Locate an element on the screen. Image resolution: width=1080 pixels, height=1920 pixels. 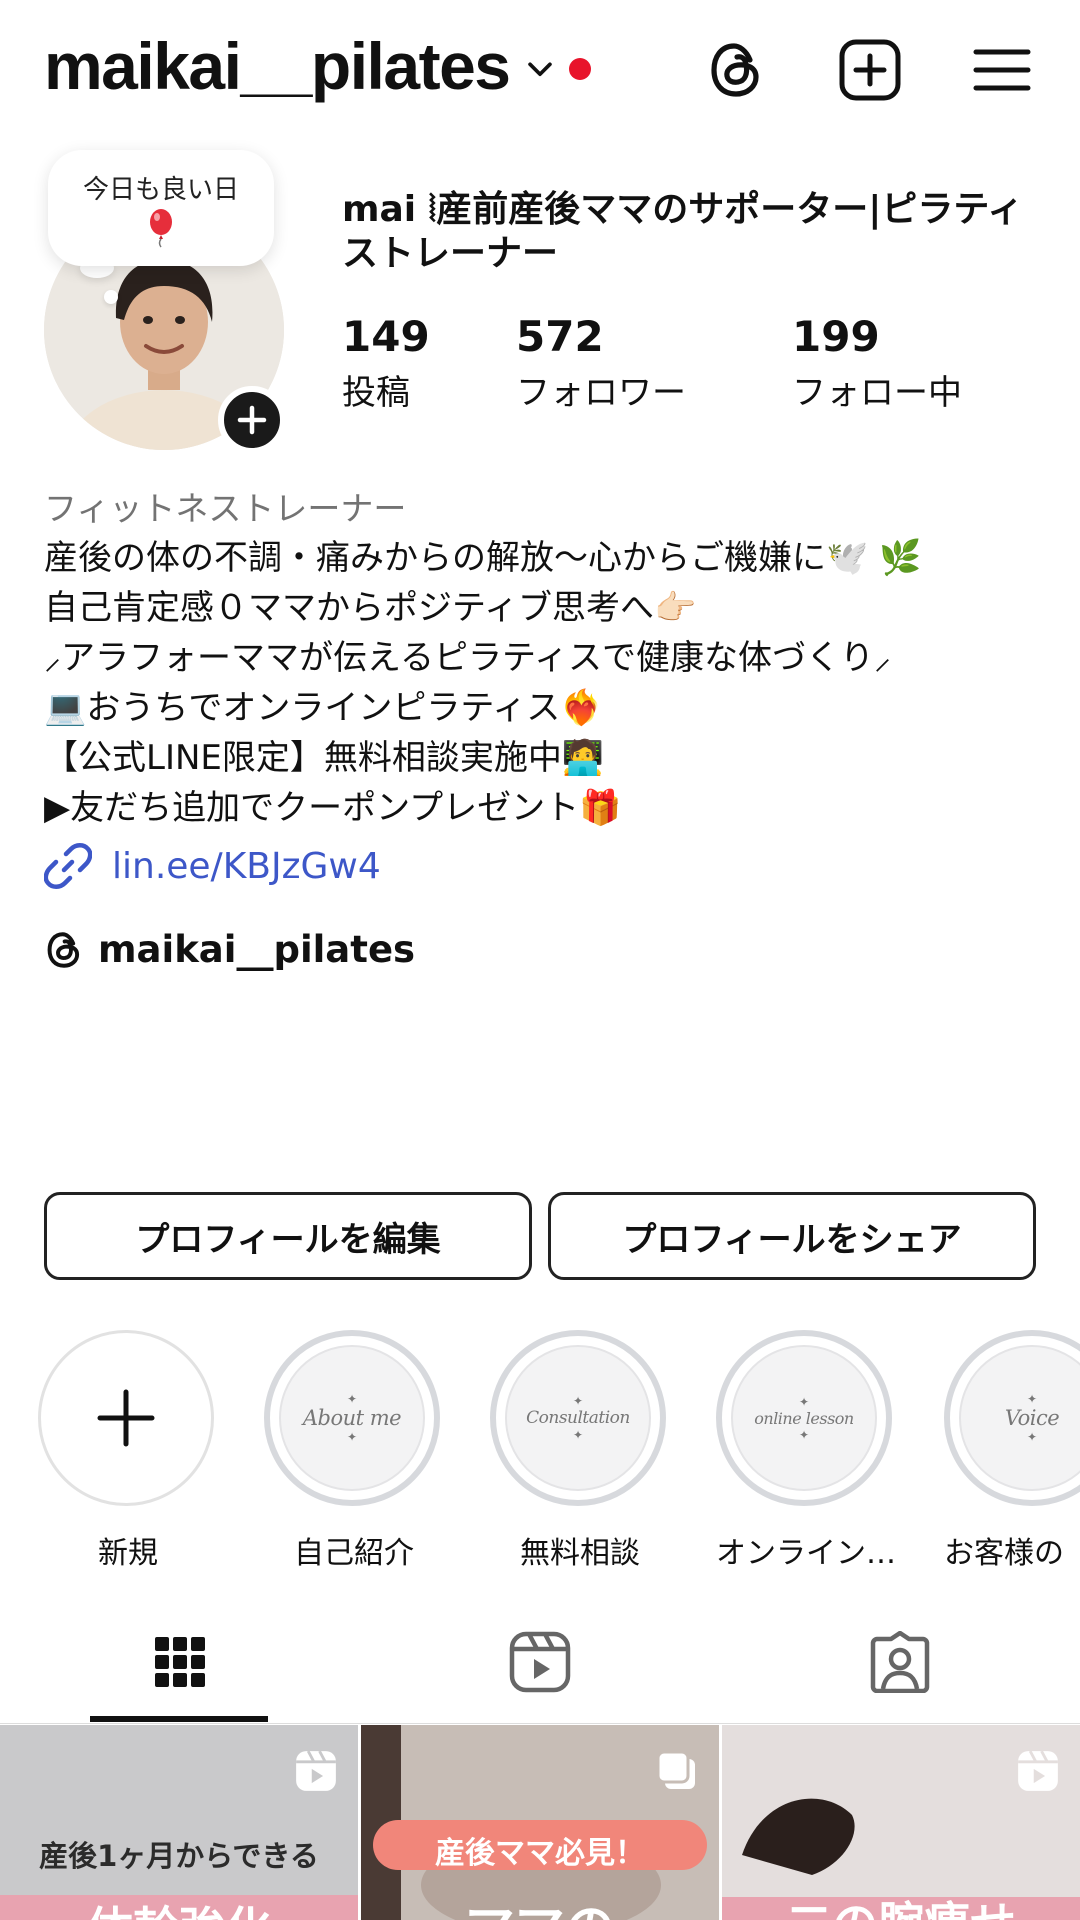
post-thumbnail: 産後1ヶ月からできる 体幹強化 is located at coordinates (179, 1822).